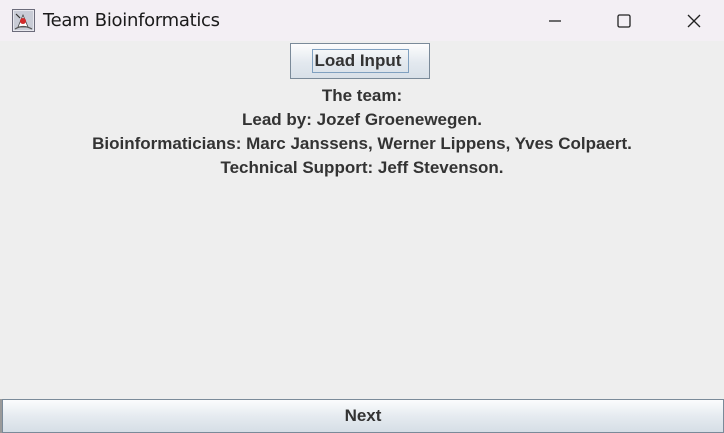  I want to click on maximize-button, so click(624, 20).